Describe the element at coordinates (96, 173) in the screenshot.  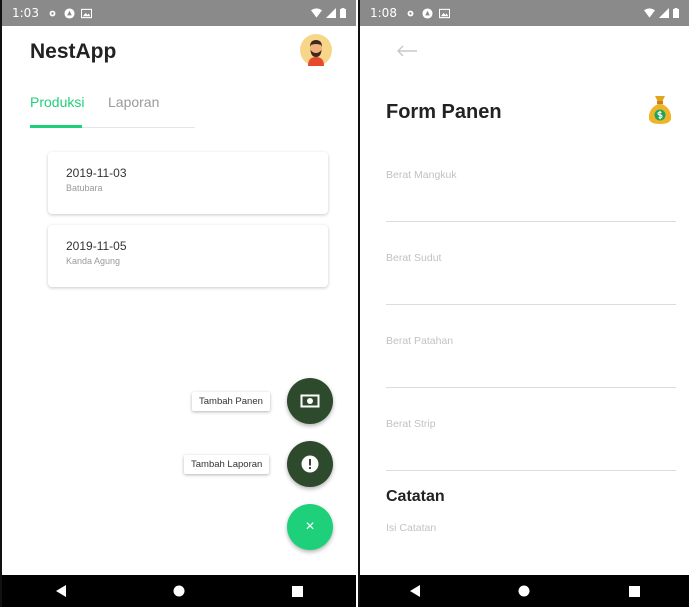
I see `record-date: 2019-11-03` at that location.